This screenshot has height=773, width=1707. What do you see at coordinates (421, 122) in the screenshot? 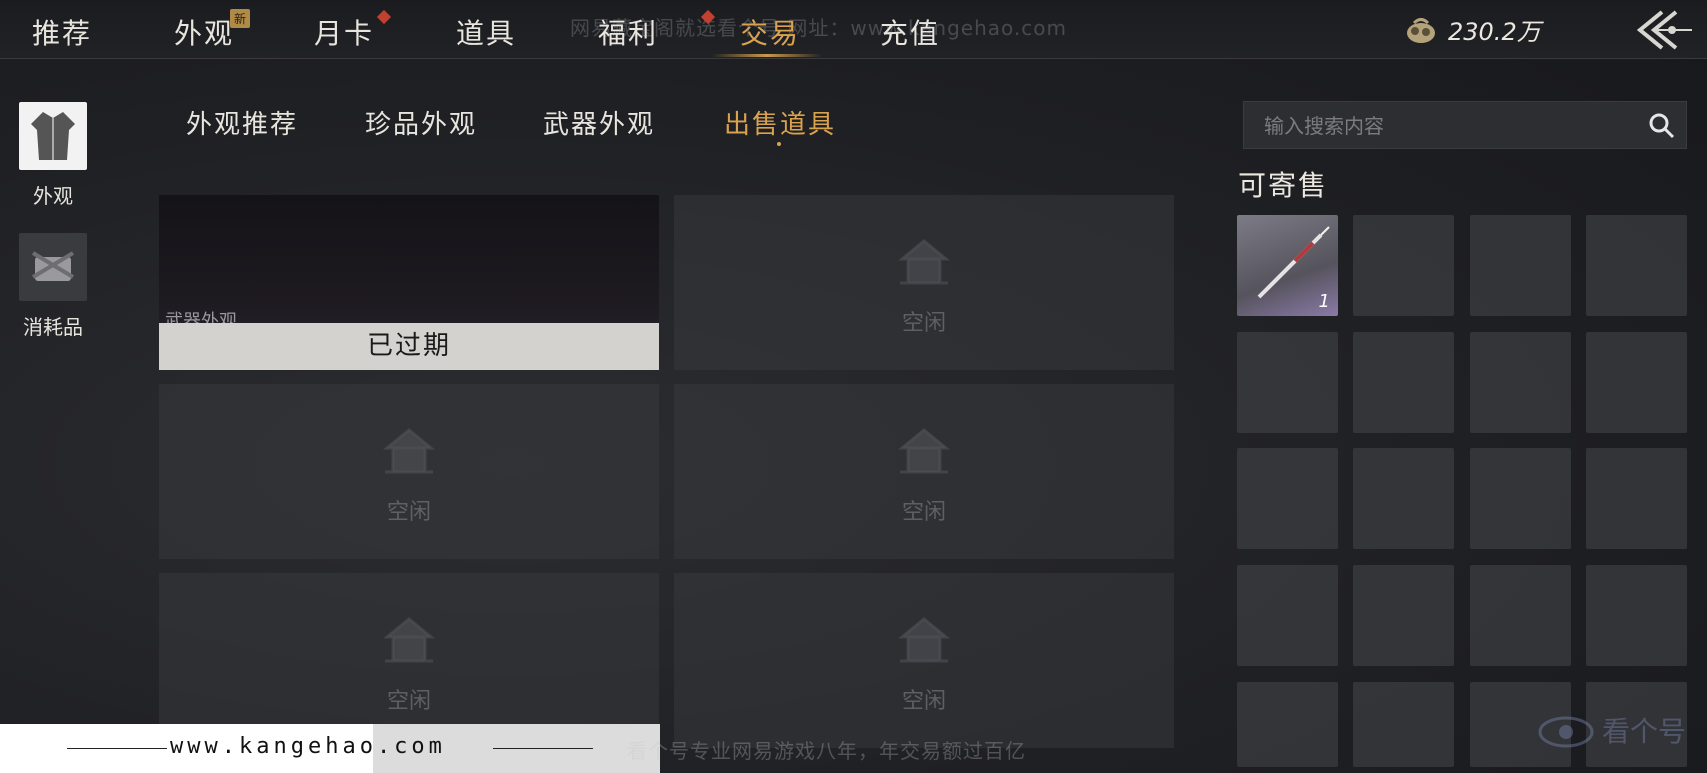
I see `subtab-rare-appearance: 珍品外观` at bounding box center [421, 122].